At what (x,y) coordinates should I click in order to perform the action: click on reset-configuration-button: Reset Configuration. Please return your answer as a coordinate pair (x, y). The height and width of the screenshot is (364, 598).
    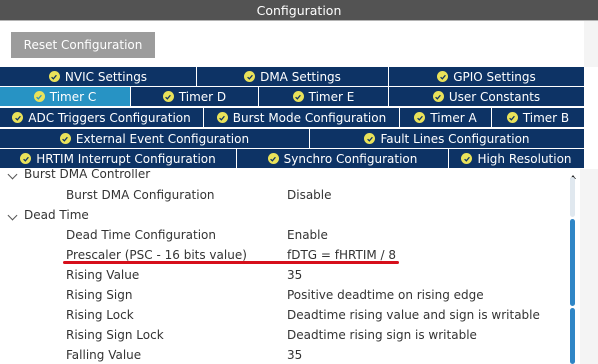
    Looking at the image, I should click on (83, 45).